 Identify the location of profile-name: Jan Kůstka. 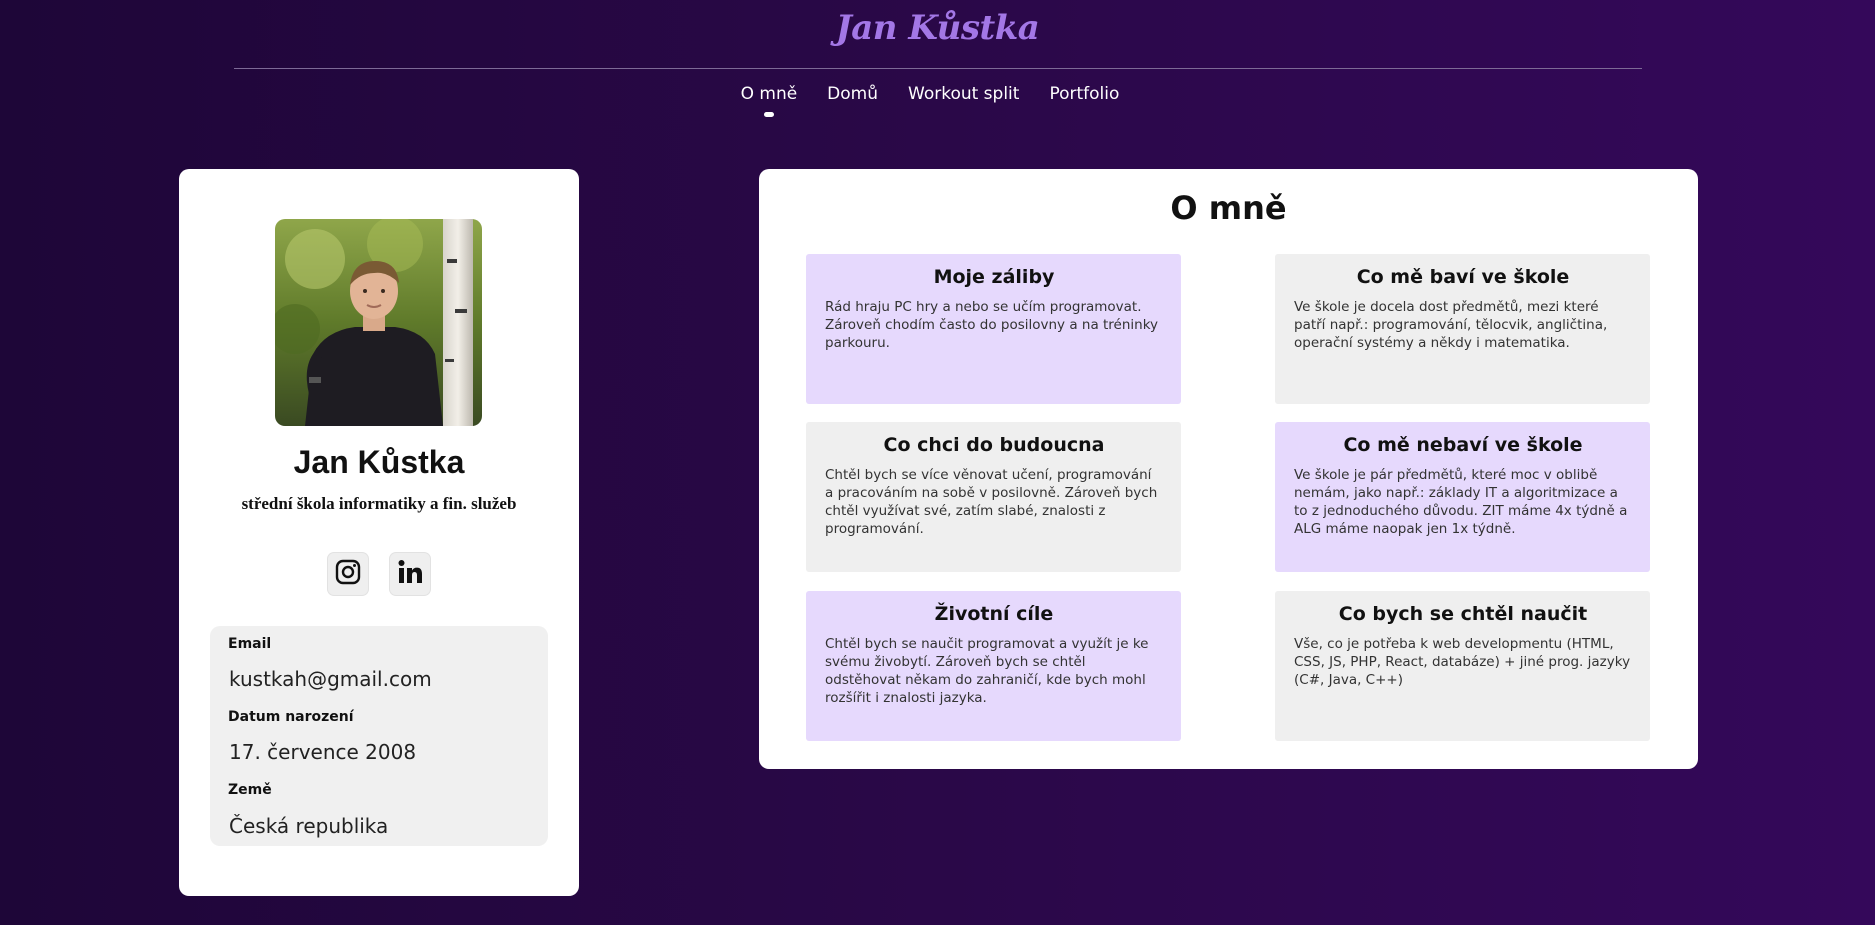
(379, 462).